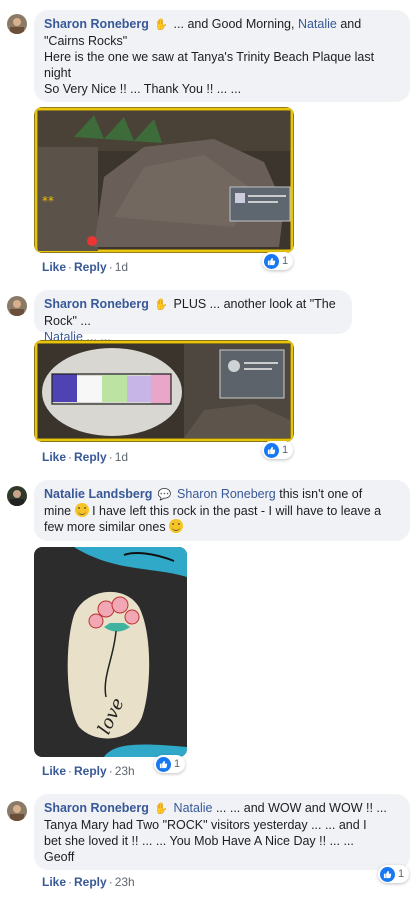 This screenshot has width=419, height=897. I want to click on comment-text: night, so click(58, 73).